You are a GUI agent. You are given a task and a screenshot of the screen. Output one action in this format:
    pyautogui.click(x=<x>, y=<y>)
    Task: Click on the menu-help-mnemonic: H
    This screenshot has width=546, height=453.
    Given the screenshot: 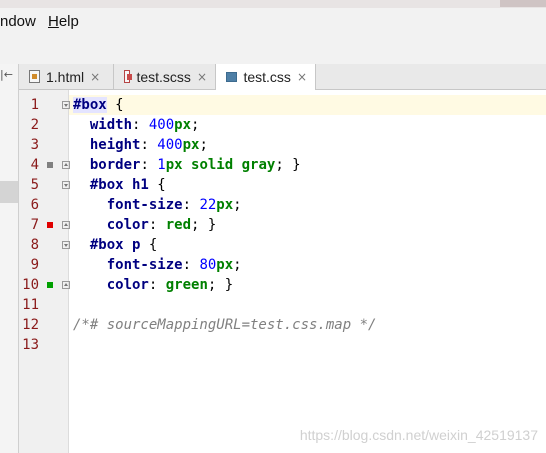 What is the action you would take?
    pyautogui.click(x=53, y=21)
    